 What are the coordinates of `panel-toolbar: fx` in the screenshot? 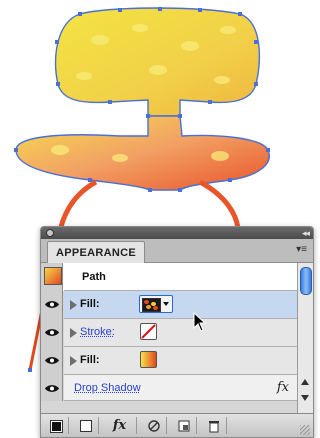 It's located at (177, 425).